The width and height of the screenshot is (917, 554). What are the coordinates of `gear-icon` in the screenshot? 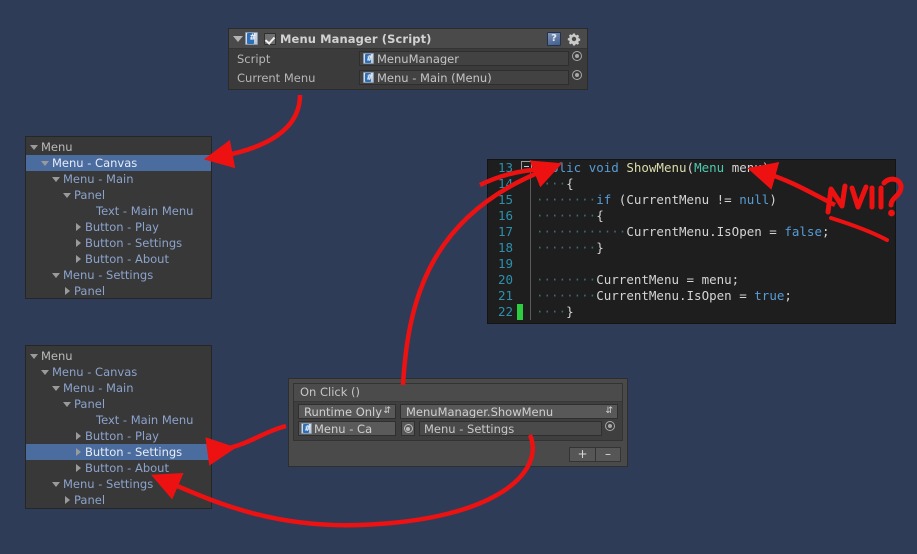 It's located at (574, 39).